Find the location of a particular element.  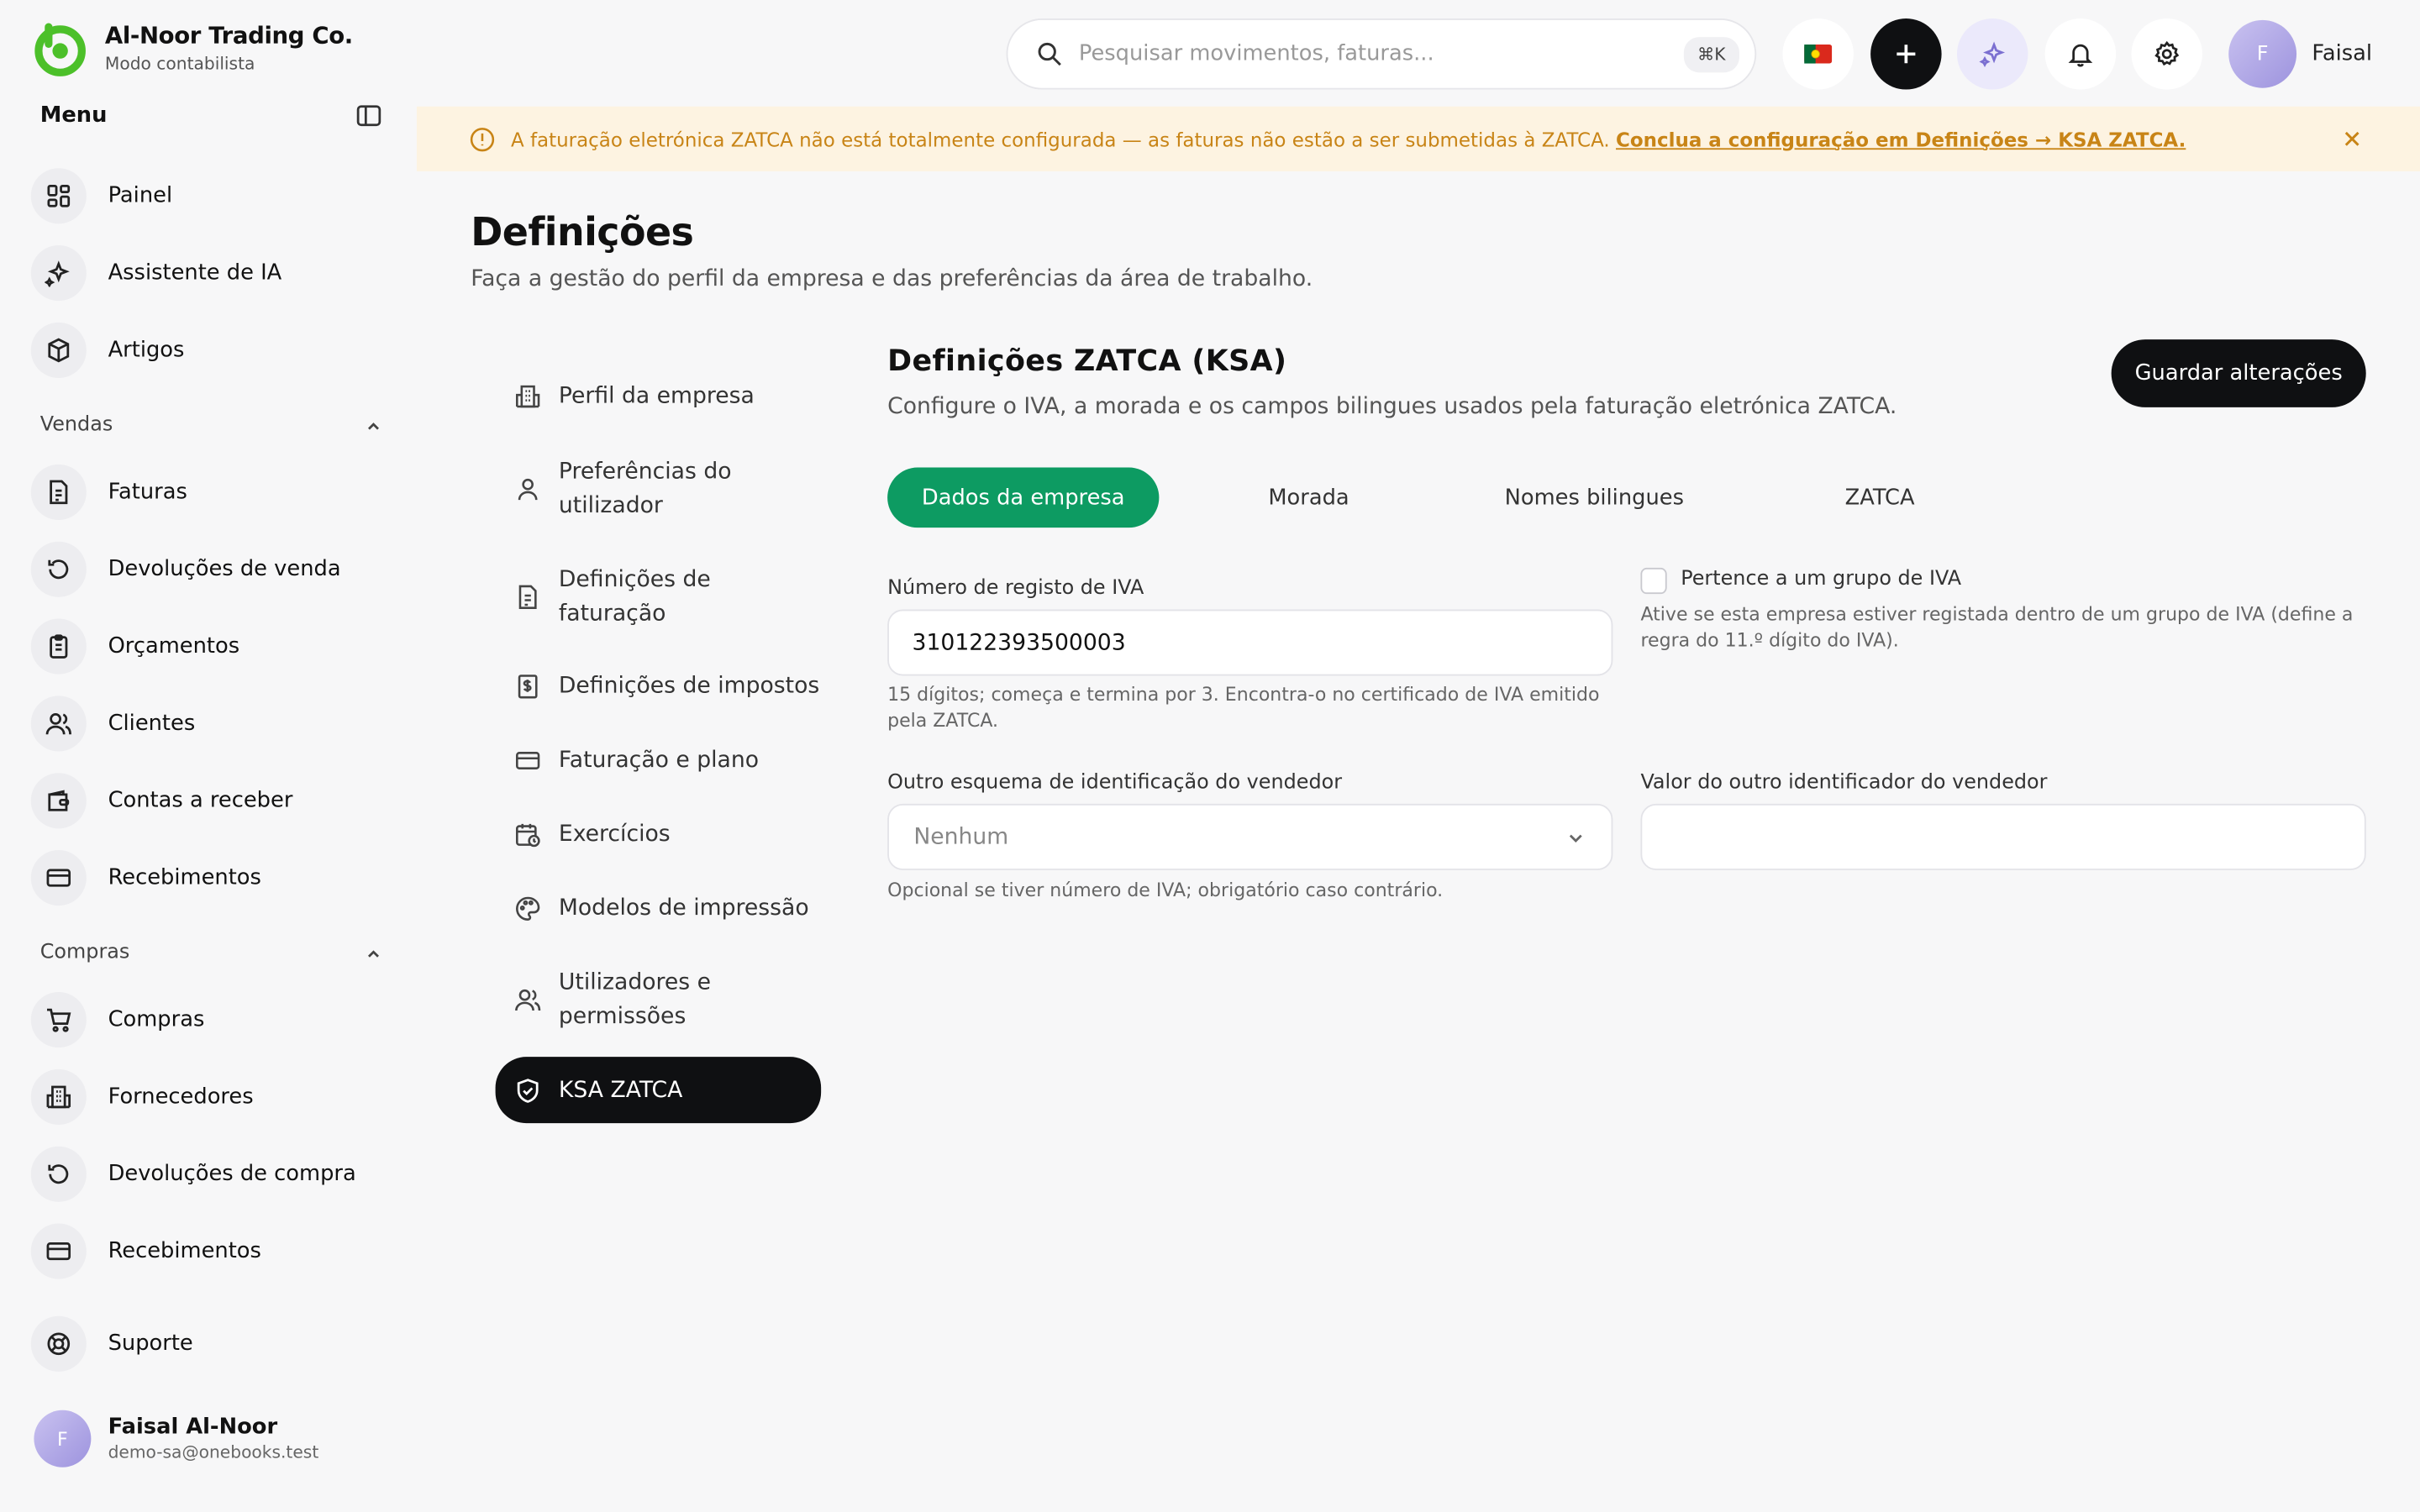

section-vendas: Vendas is located at coordinates (211, 425).